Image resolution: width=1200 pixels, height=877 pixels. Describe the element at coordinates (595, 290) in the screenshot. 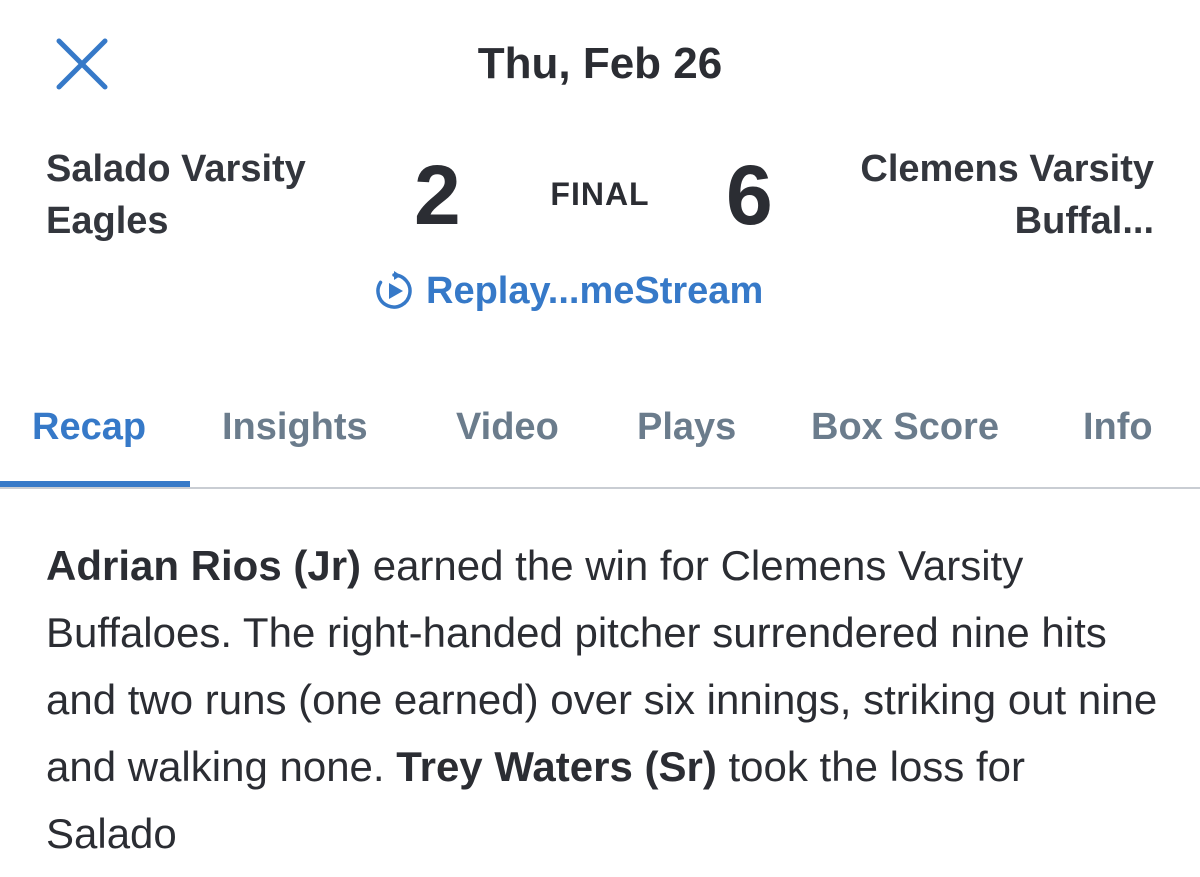

I see `replay-link-label: Replay...meStream` at that location.